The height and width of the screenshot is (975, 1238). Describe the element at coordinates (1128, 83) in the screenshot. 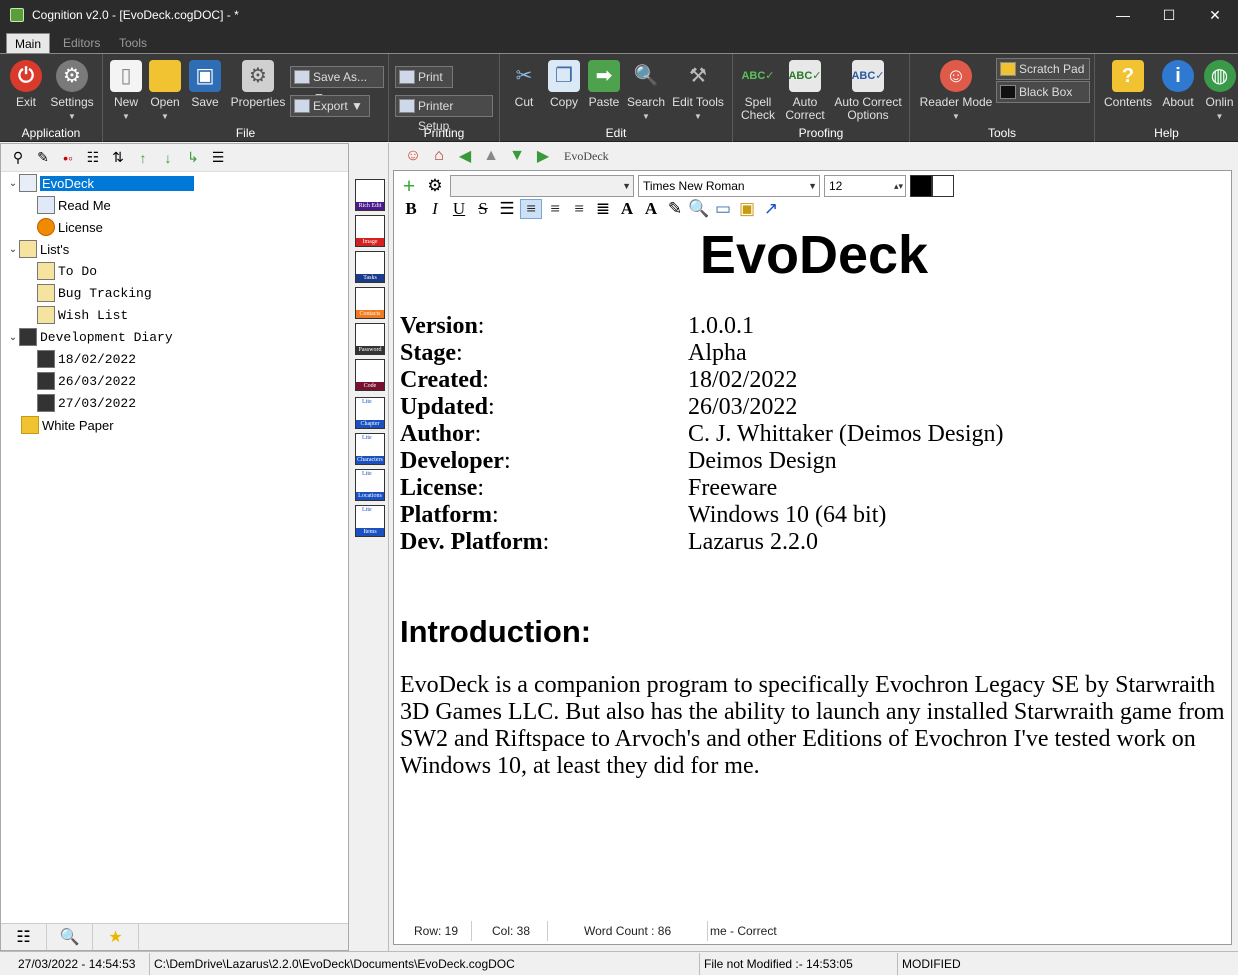

I see `contents-button: ? Contents` at that location.